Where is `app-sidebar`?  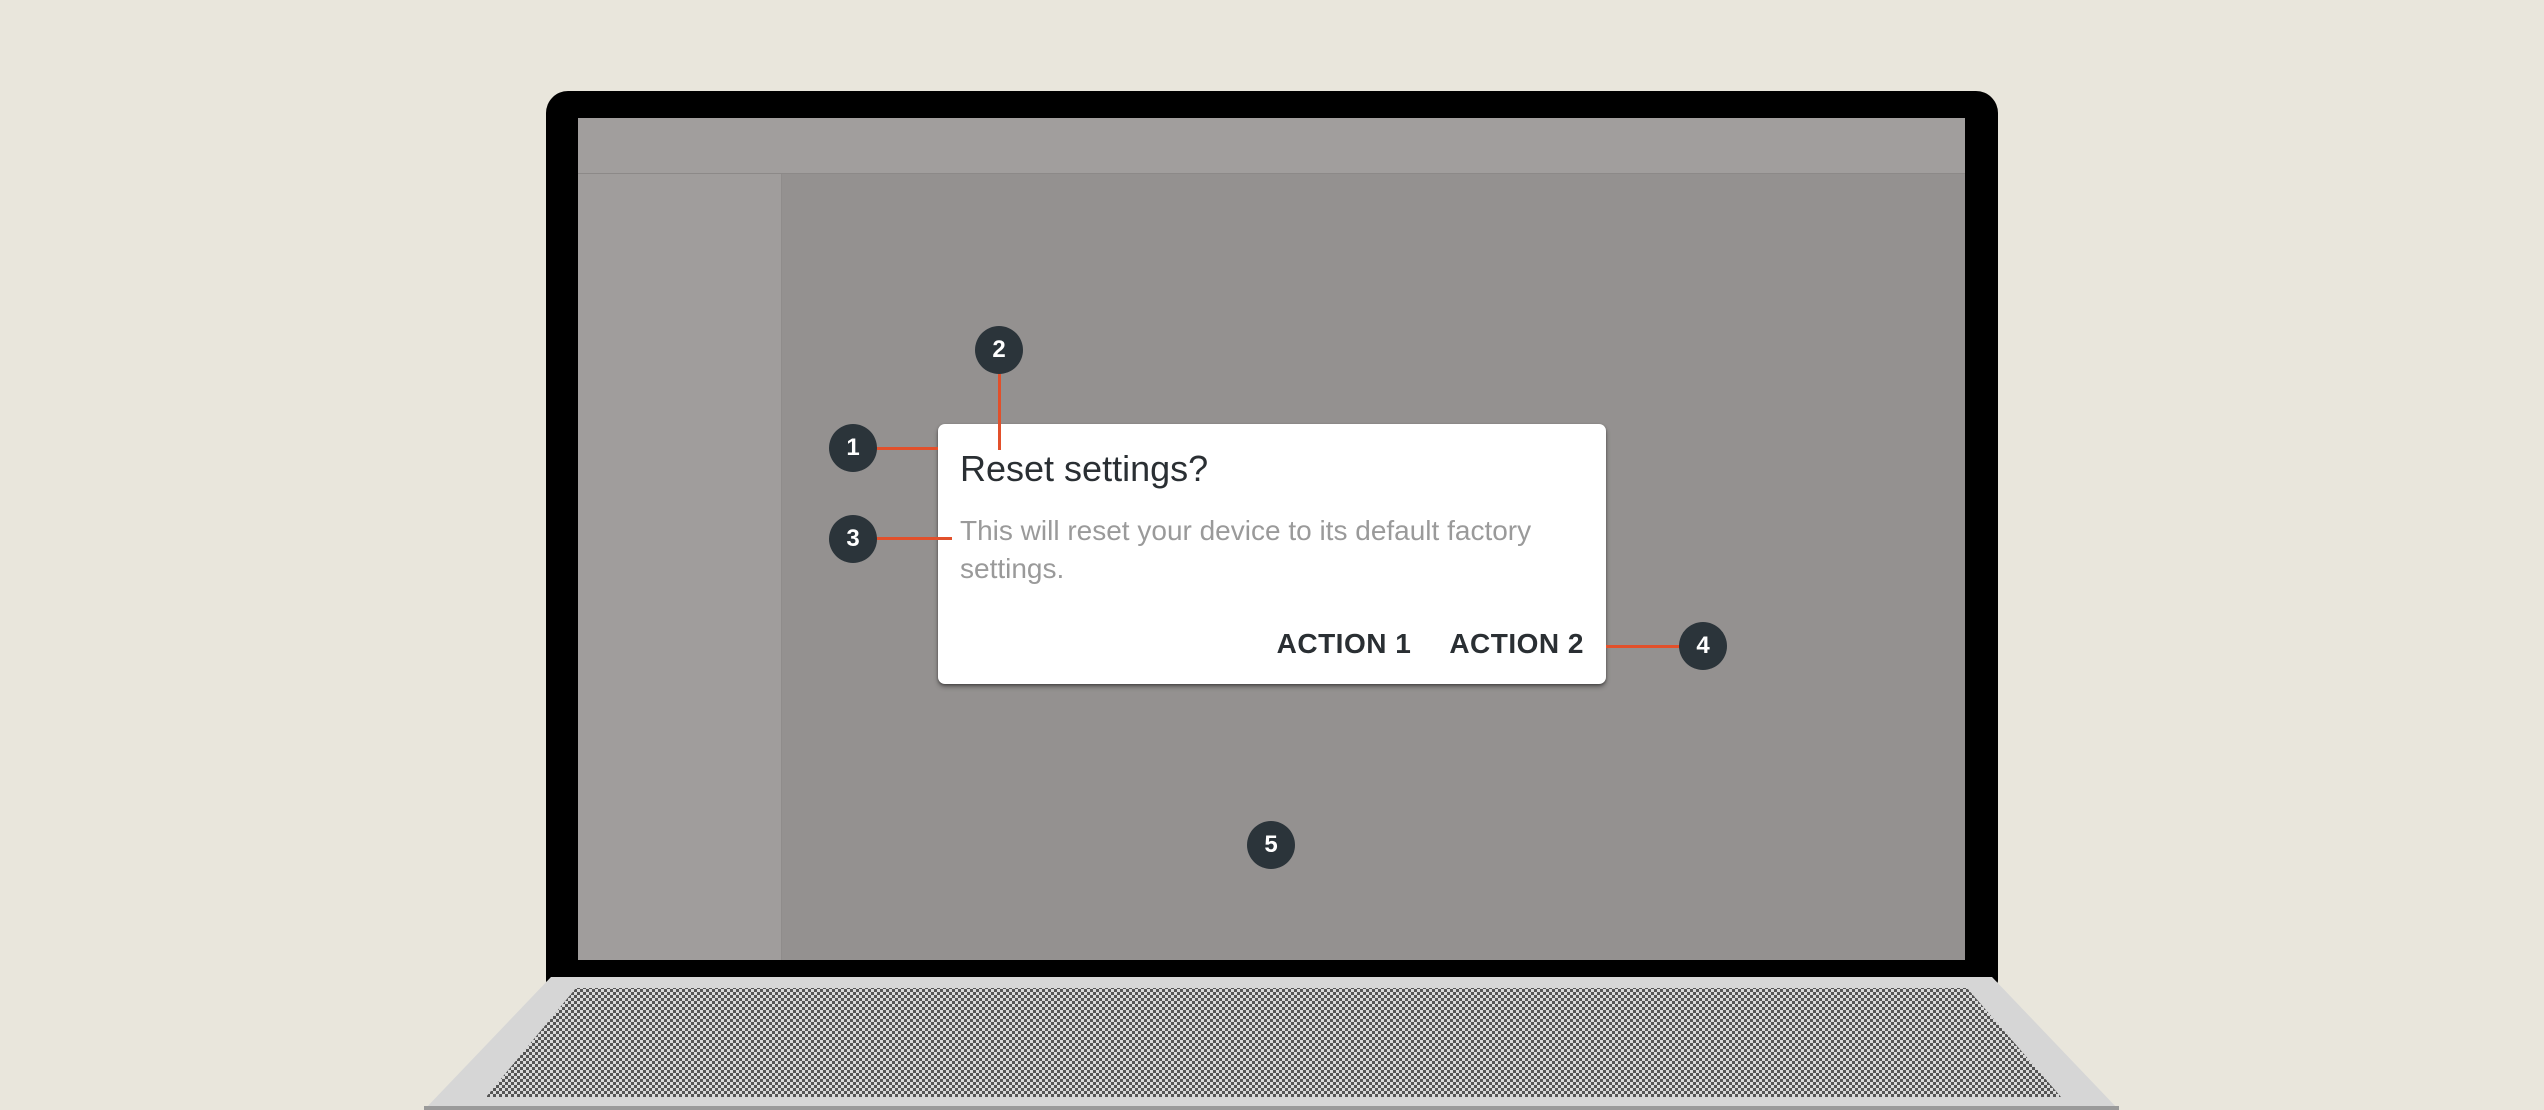 app-sidebar is located at coordinates (680, 567).